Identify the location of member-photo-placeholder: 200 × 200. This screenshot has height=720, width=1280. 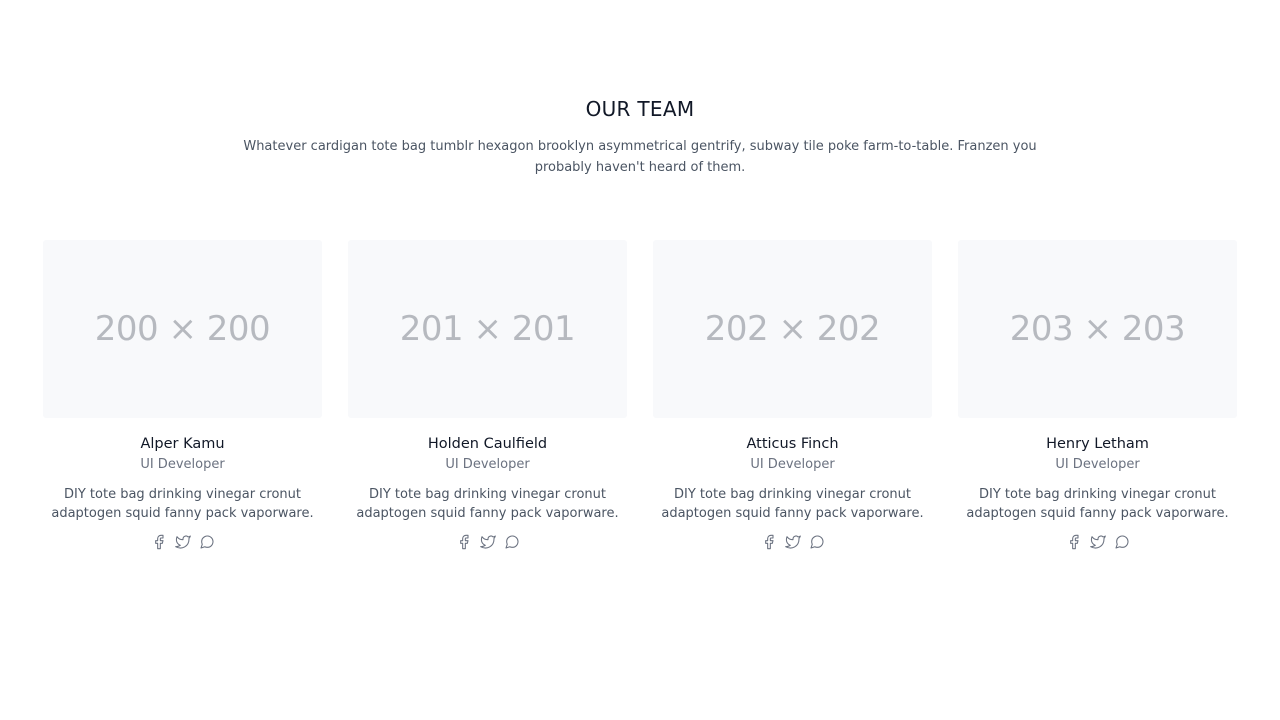
(182, 329).